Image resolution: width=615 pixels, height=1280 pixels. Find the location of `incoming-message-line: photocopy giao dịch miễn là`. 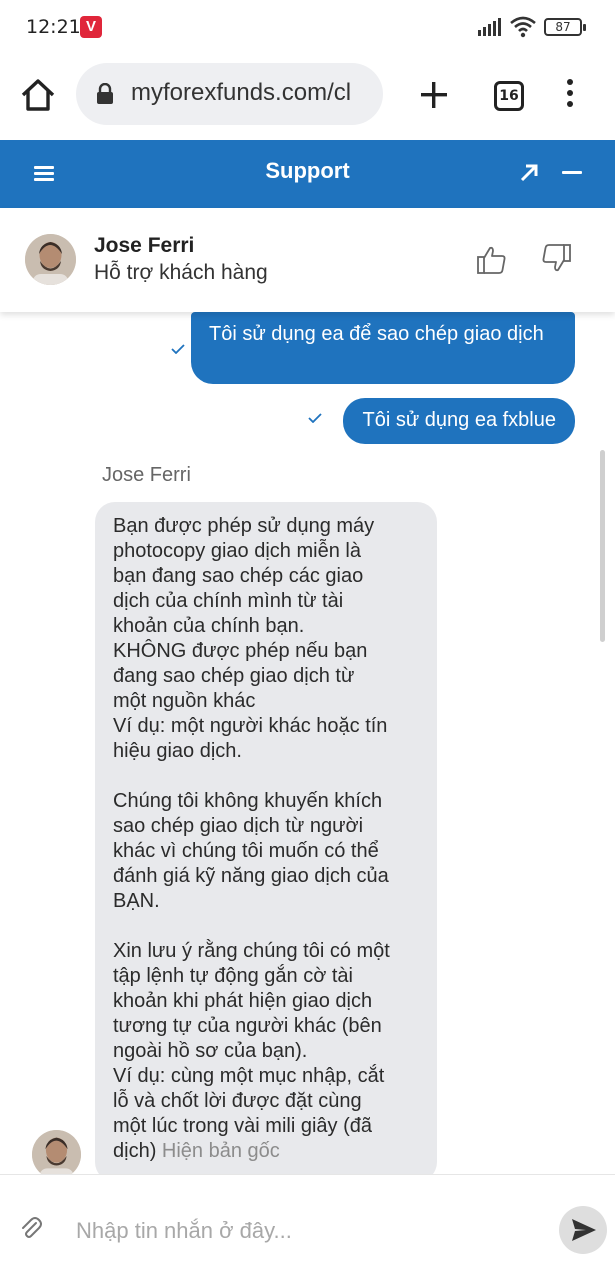

incoming-message-line: photocopy giao dịch miễn là is located at coordinates (237, 551).